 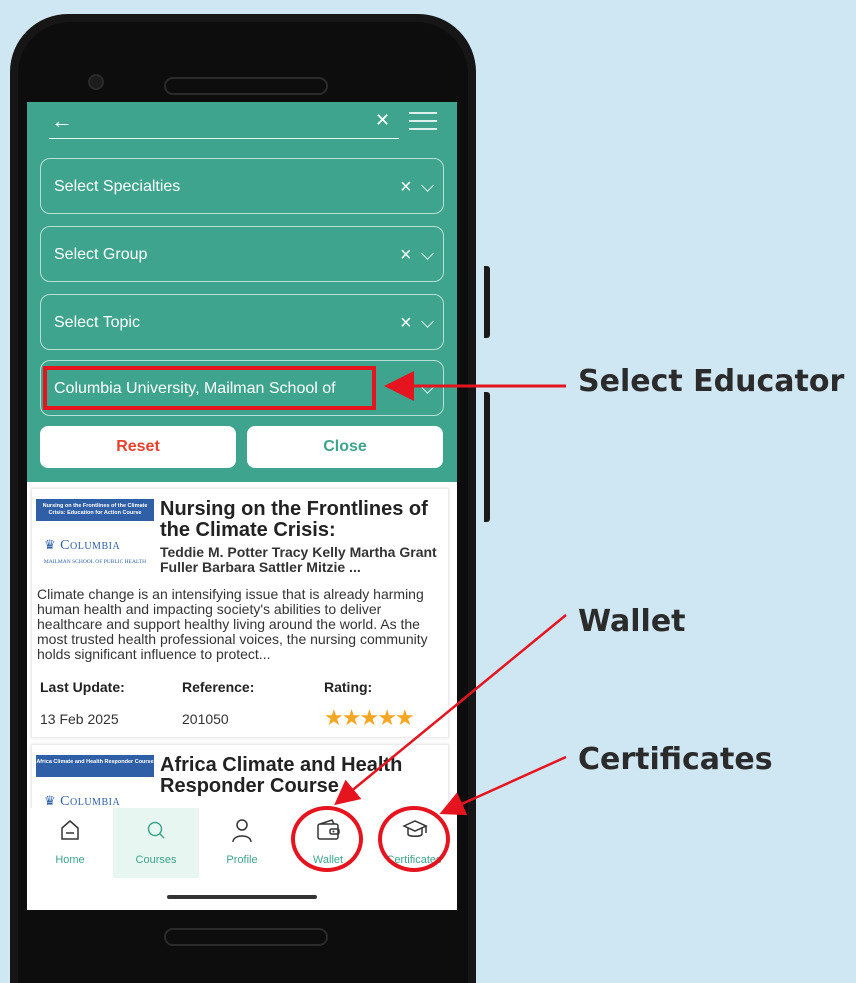 I want to click on annotation-select-educator: Select Educator, so click(x=711, y=381).